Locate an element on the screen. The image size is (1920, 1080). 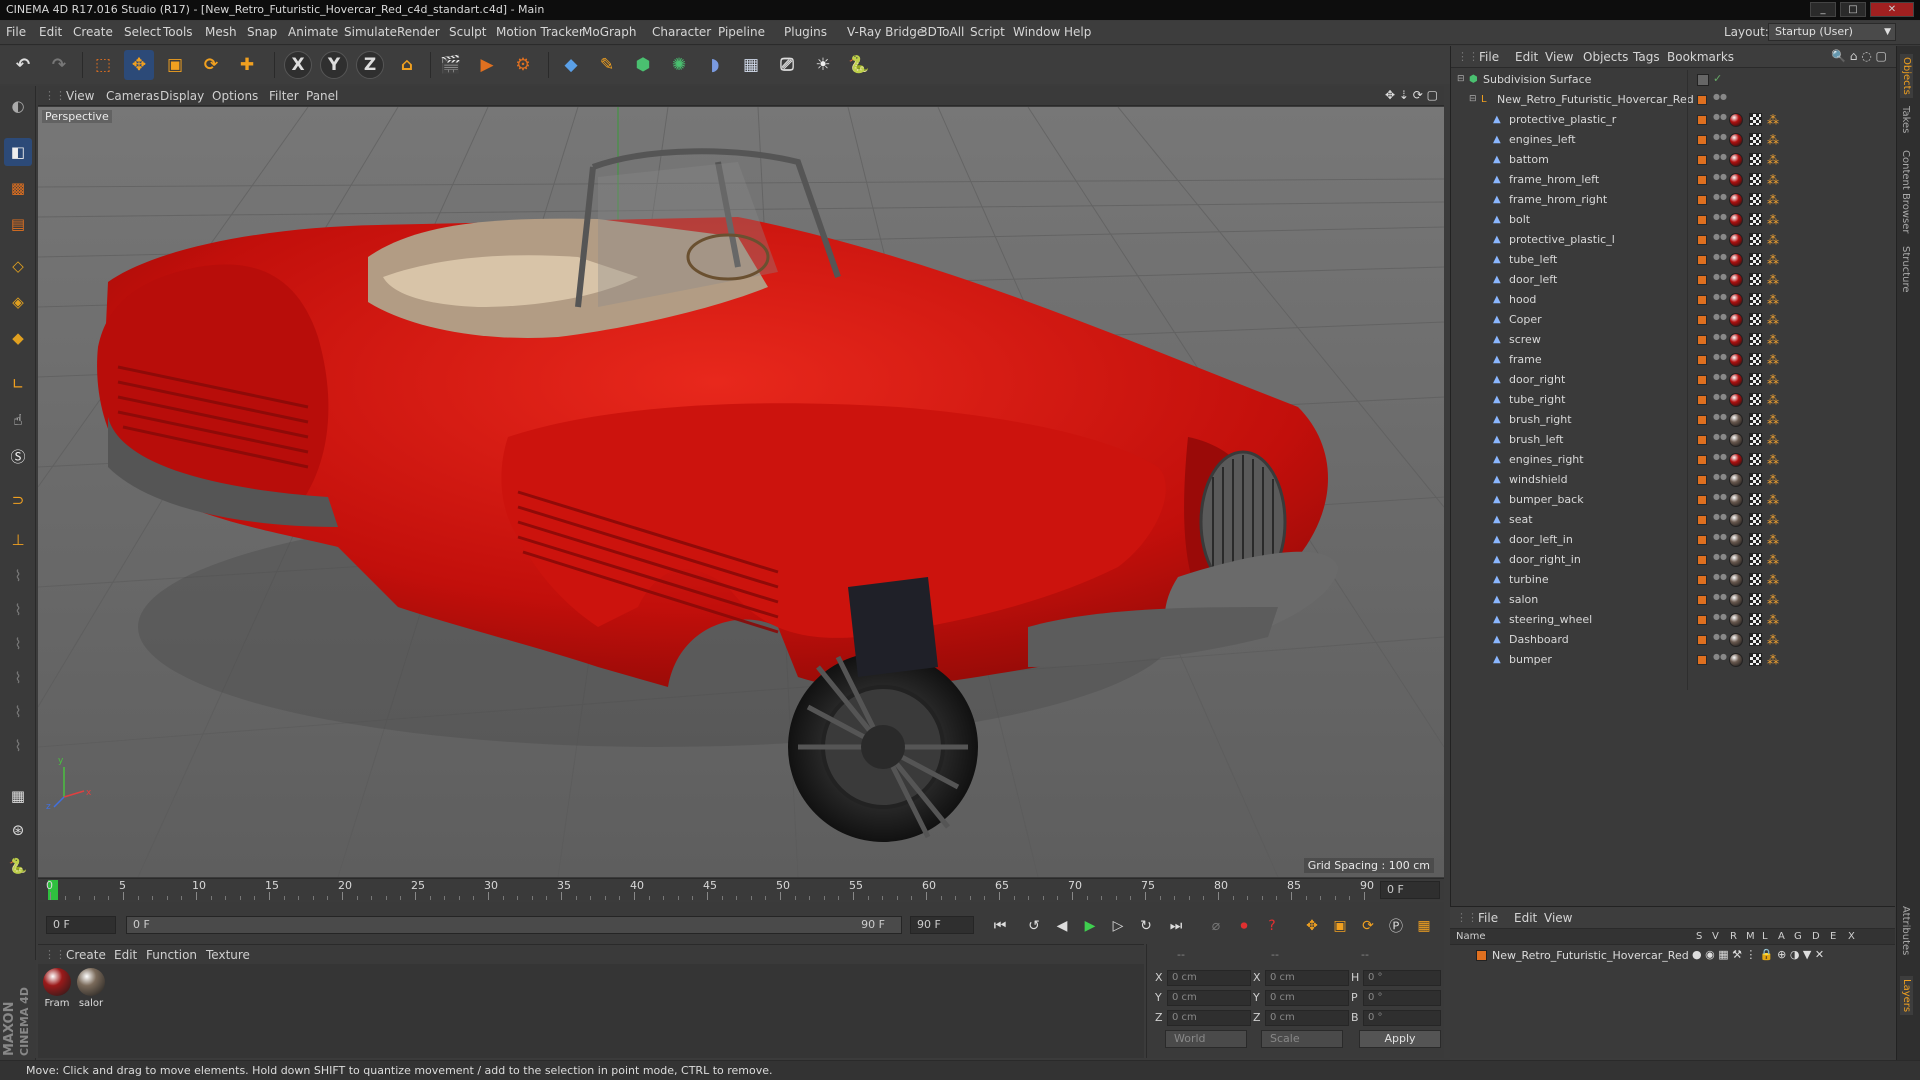
menu-v-ray-bridge: V-Ray Bridge is located at coordinates (885, 32).